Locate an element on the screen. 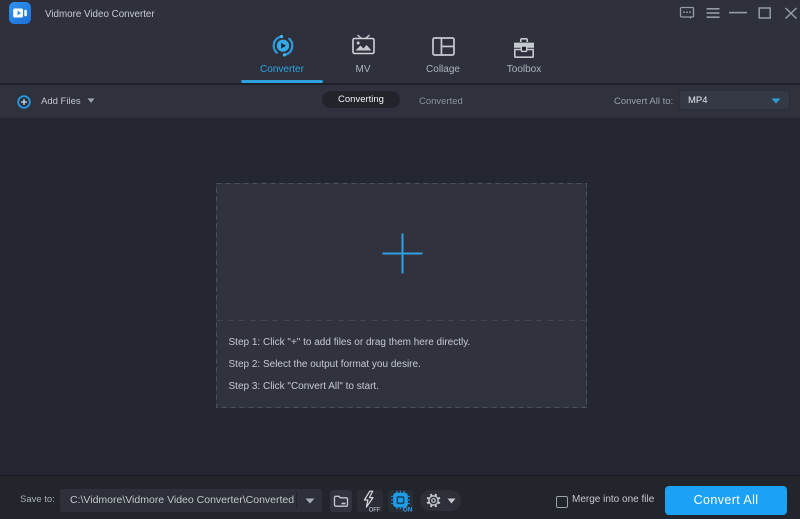  svg-text: OFF is located at coordinates (375, 510).